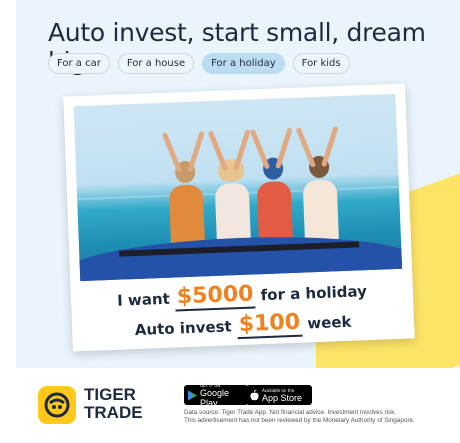  I want to click on caption-line1-prefix: I want, so click(143, 299).